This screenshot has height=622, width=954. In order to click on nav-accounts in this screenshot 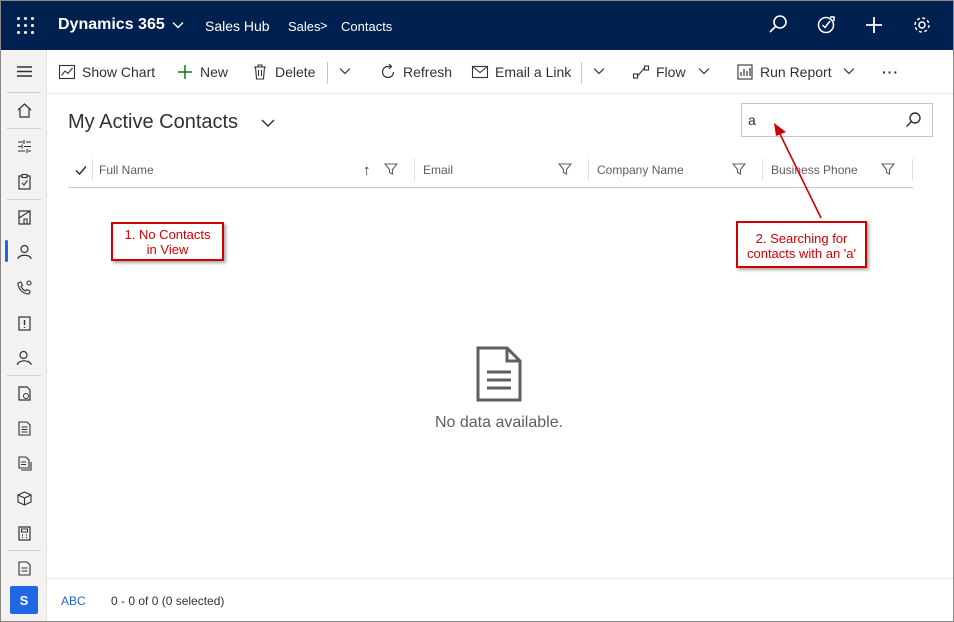, I will do `click(24, 217)`.